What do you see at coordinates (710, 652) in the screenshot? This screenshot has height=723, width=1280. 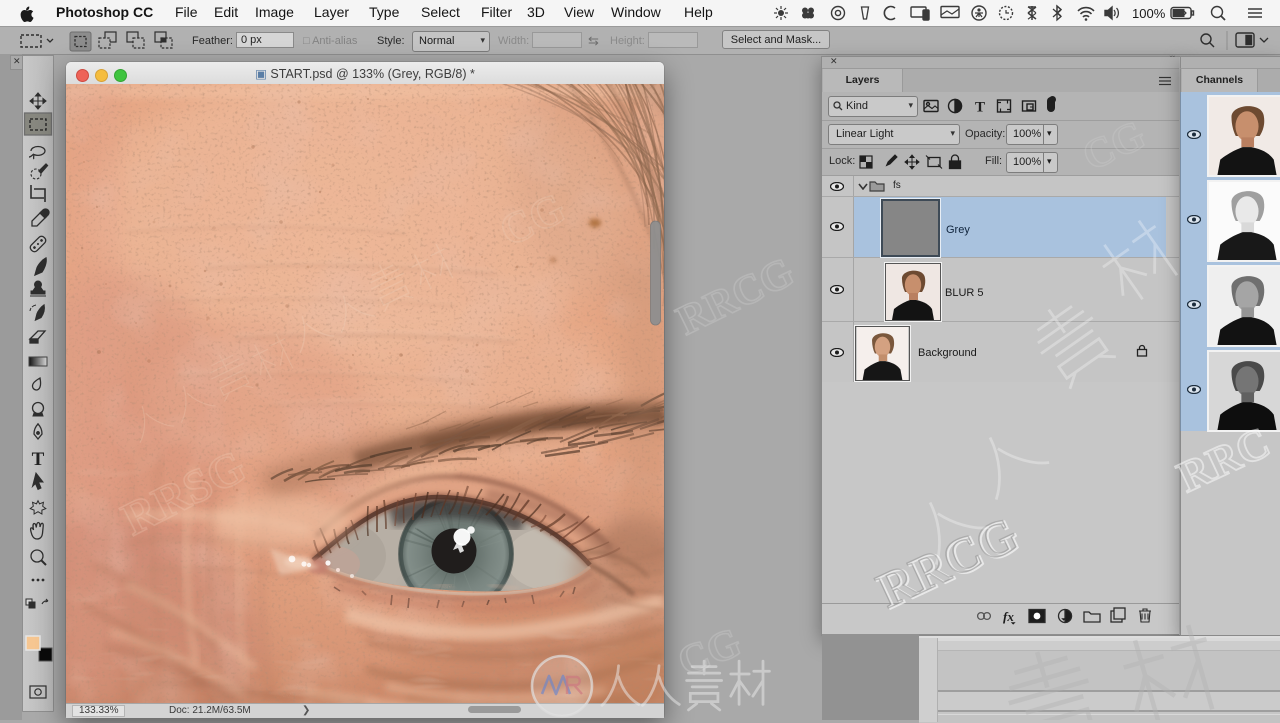 I see `svg-text: CG` at bounding box center [710, 652].